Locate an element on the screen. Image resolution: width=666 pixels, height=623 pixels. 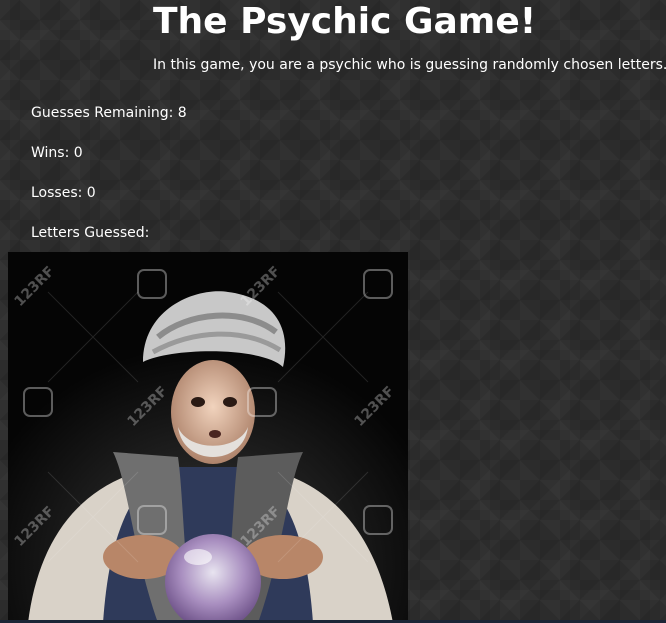
wins-count: Wins: 0 is located at coordinates (57, 153).